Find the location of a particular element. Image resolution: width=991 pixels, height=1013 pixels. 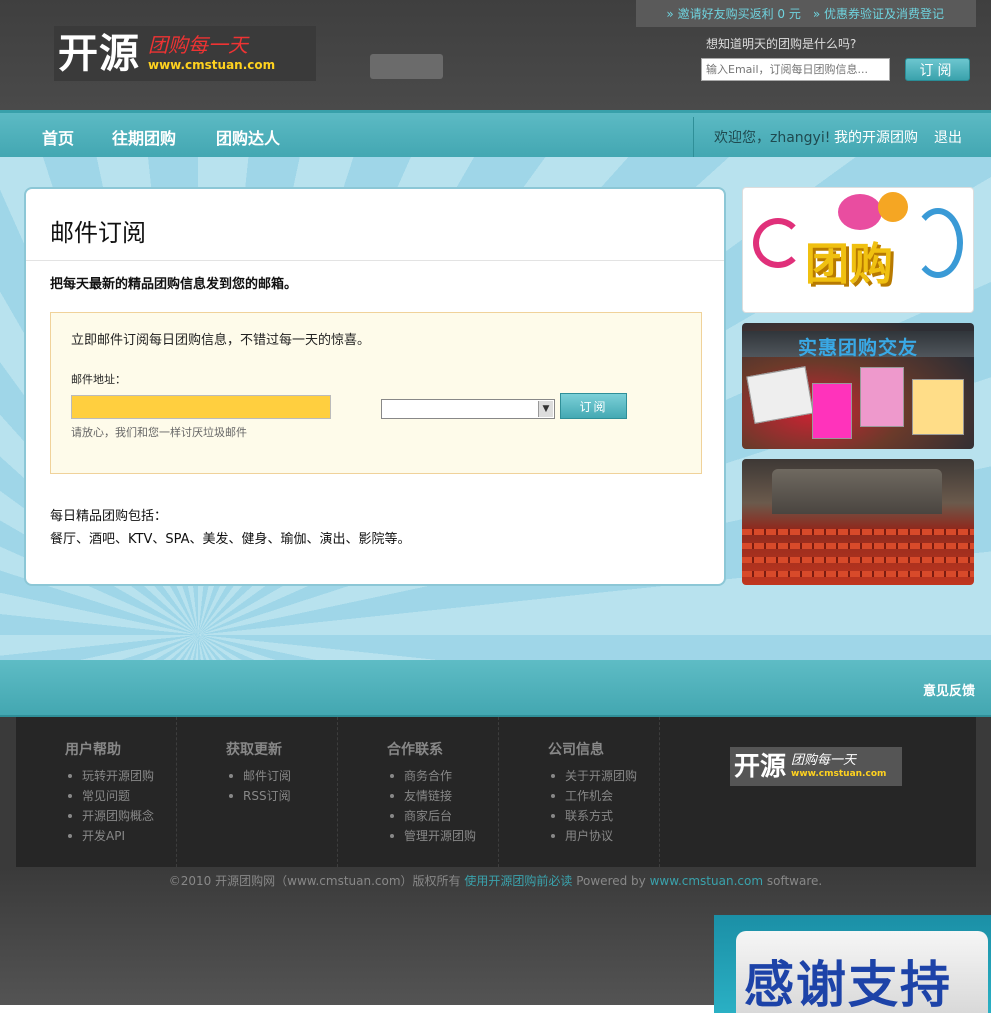

subscribe-button: 订阅 is located at coordinates (593, 406).